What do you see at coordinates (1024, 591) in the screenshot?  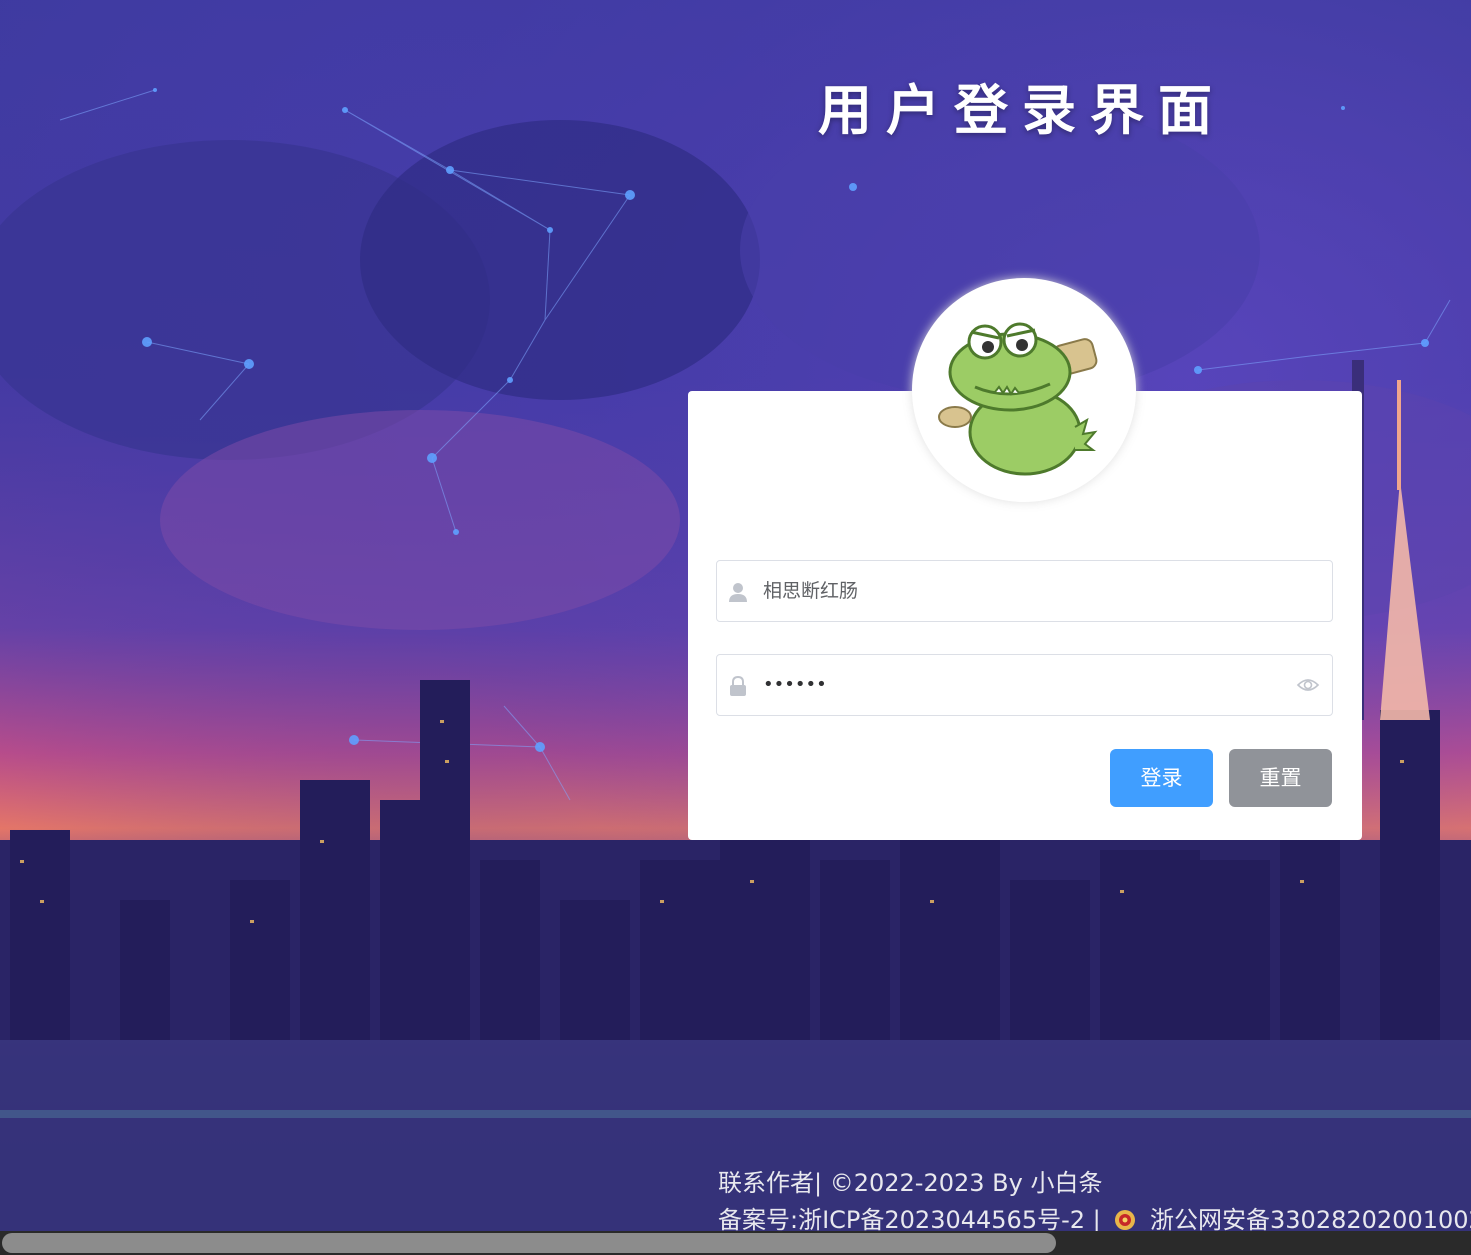 I see `username-field: 相思断红肠` at bounding box center [1024, 591].